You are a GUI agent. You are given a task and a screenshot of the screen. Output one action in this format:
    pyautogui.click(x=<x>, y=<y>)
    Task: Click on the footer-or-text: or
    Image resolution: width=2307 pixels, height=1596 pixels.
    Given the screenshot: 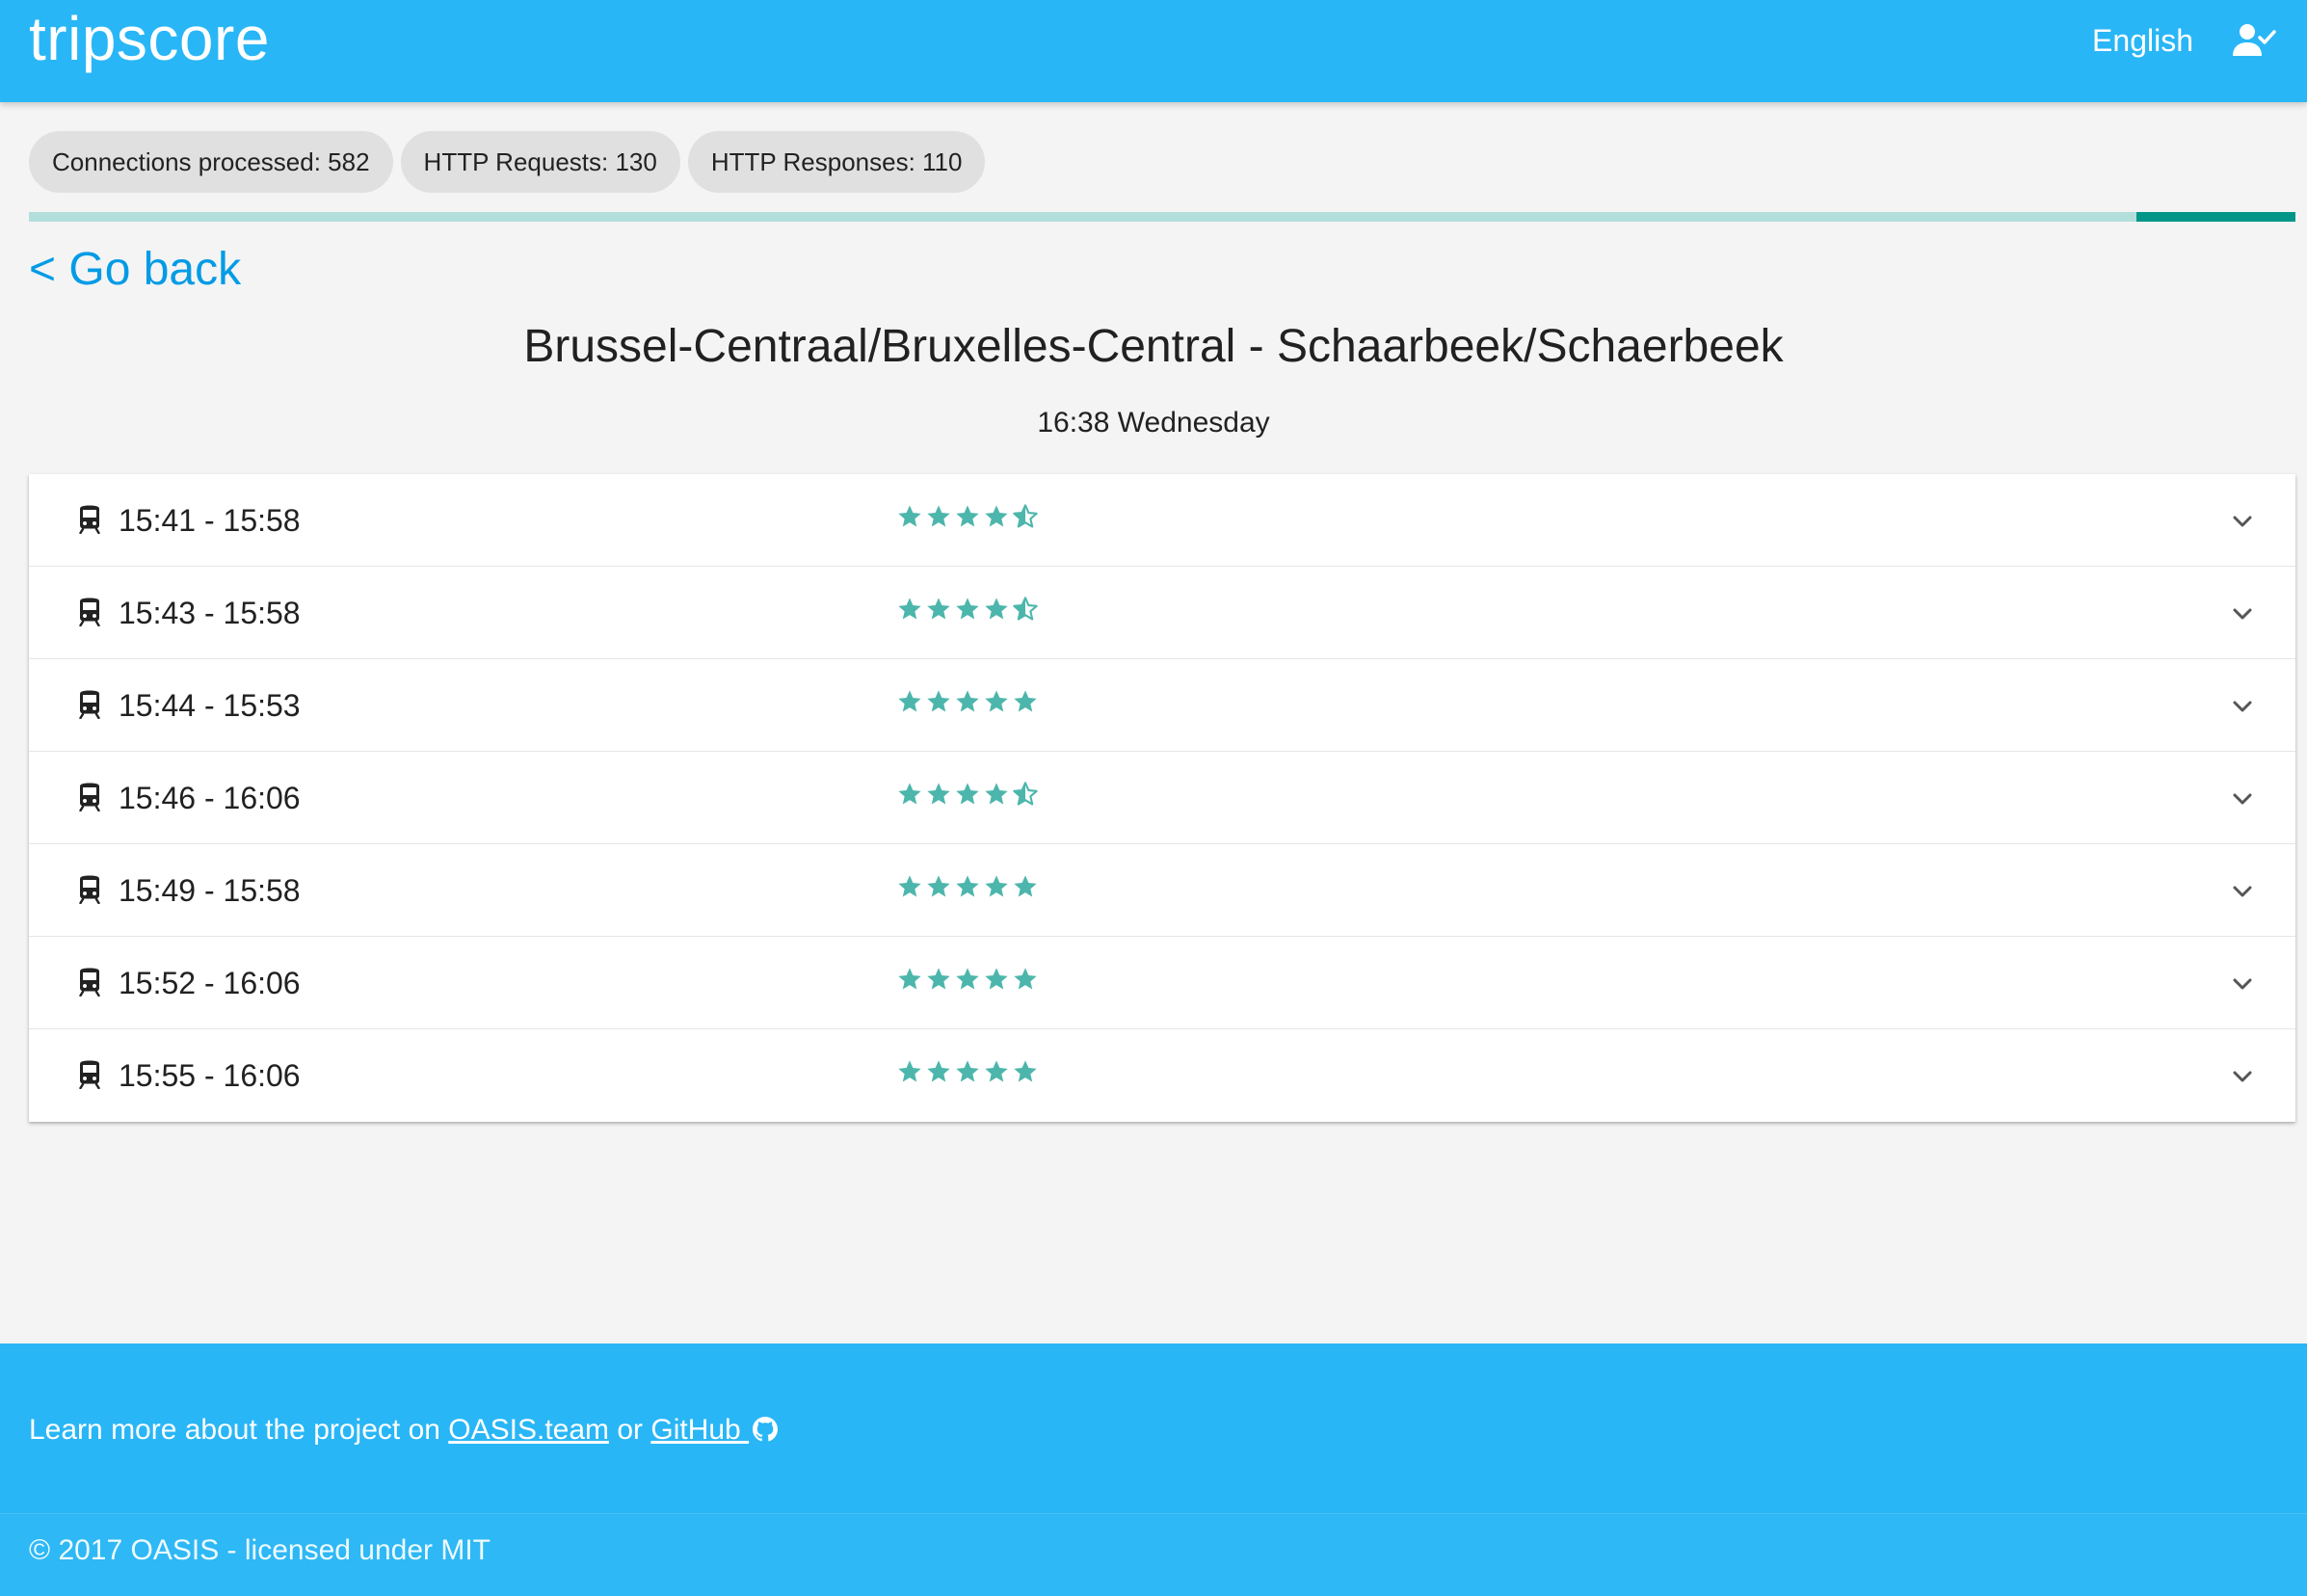 What is the action you would take?
    pyautogui.click(x=630, y=1430)
    